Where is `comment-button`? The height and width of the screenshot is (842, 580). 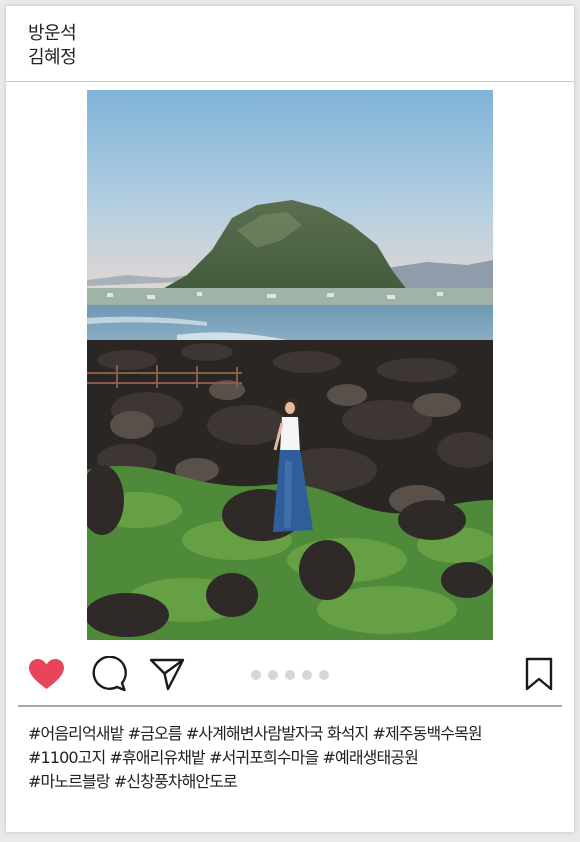
comment-button is located at coordinates (109, 674).